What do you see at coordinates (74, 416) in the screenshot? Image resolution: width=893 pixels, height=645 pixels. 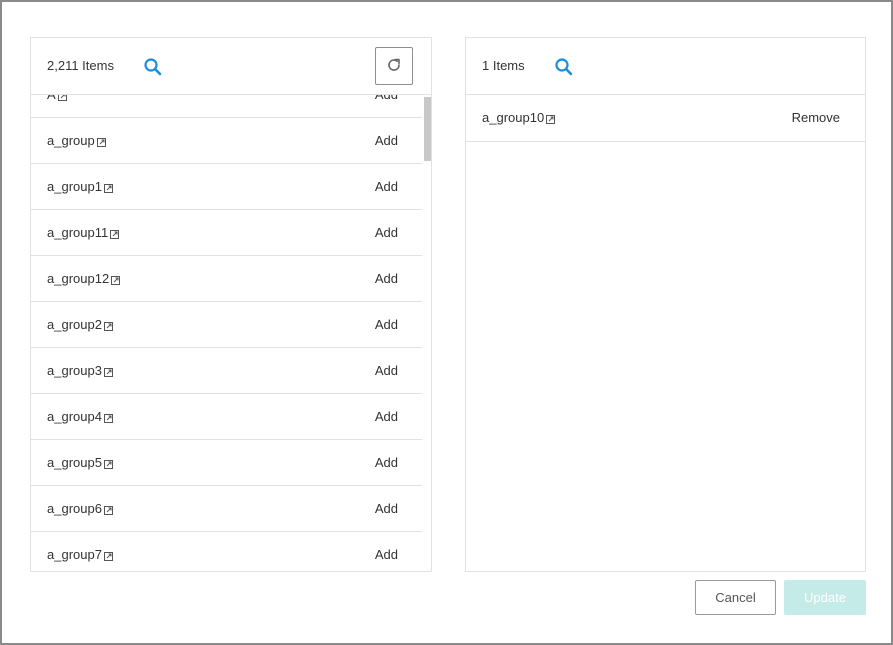 I see `item-name-label: a_group4` at bounding box center [74, 416].